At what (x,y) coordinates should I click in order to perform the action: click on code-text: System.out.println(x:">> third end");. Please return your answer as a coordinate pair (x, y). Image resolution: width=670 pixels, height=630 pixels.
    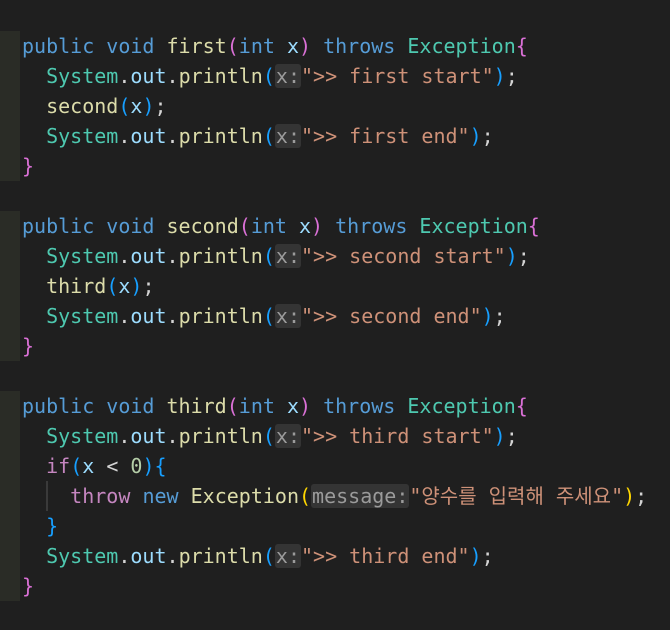
    Looking at the image, I should click on (258, 556).